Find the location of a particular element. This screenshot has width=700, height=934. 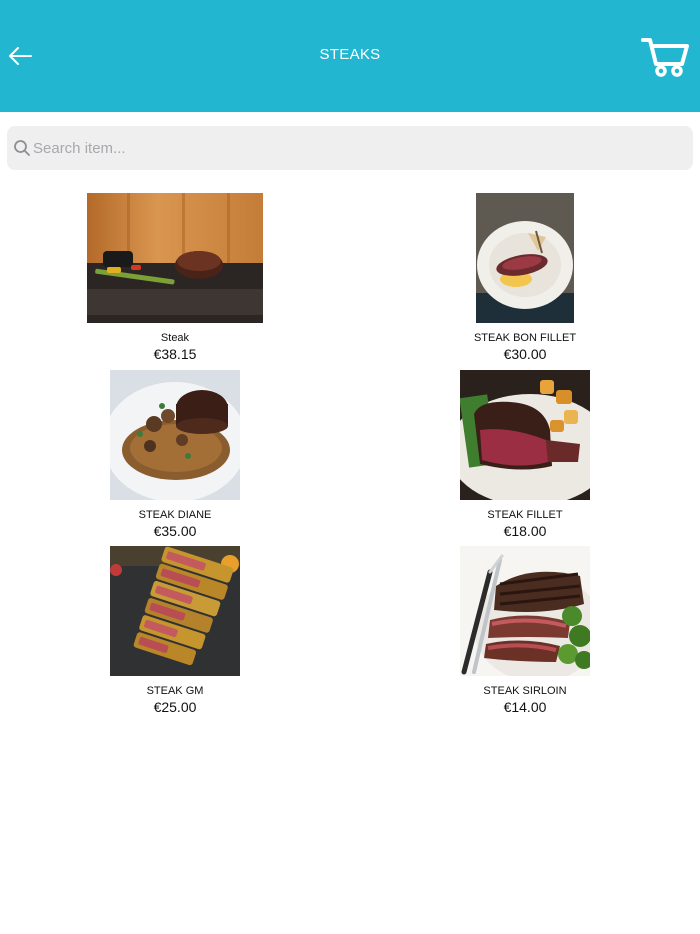

product-price: €30.00 is located at coordinates (525, 354).